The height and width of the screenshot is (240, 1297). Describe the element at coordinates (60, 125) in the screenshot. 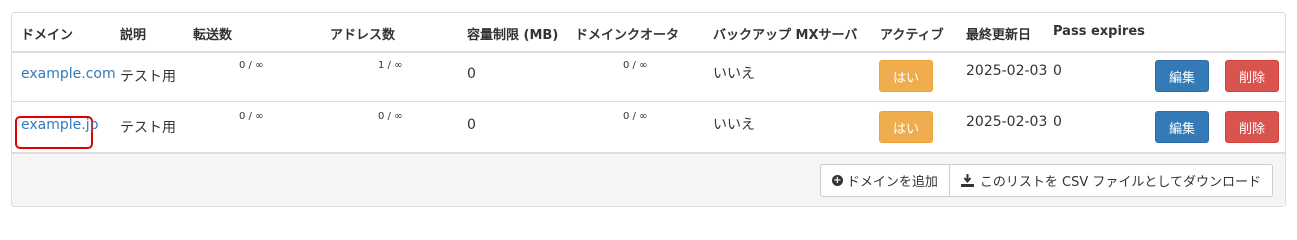

I see `domain-link: example.jp` at that location.